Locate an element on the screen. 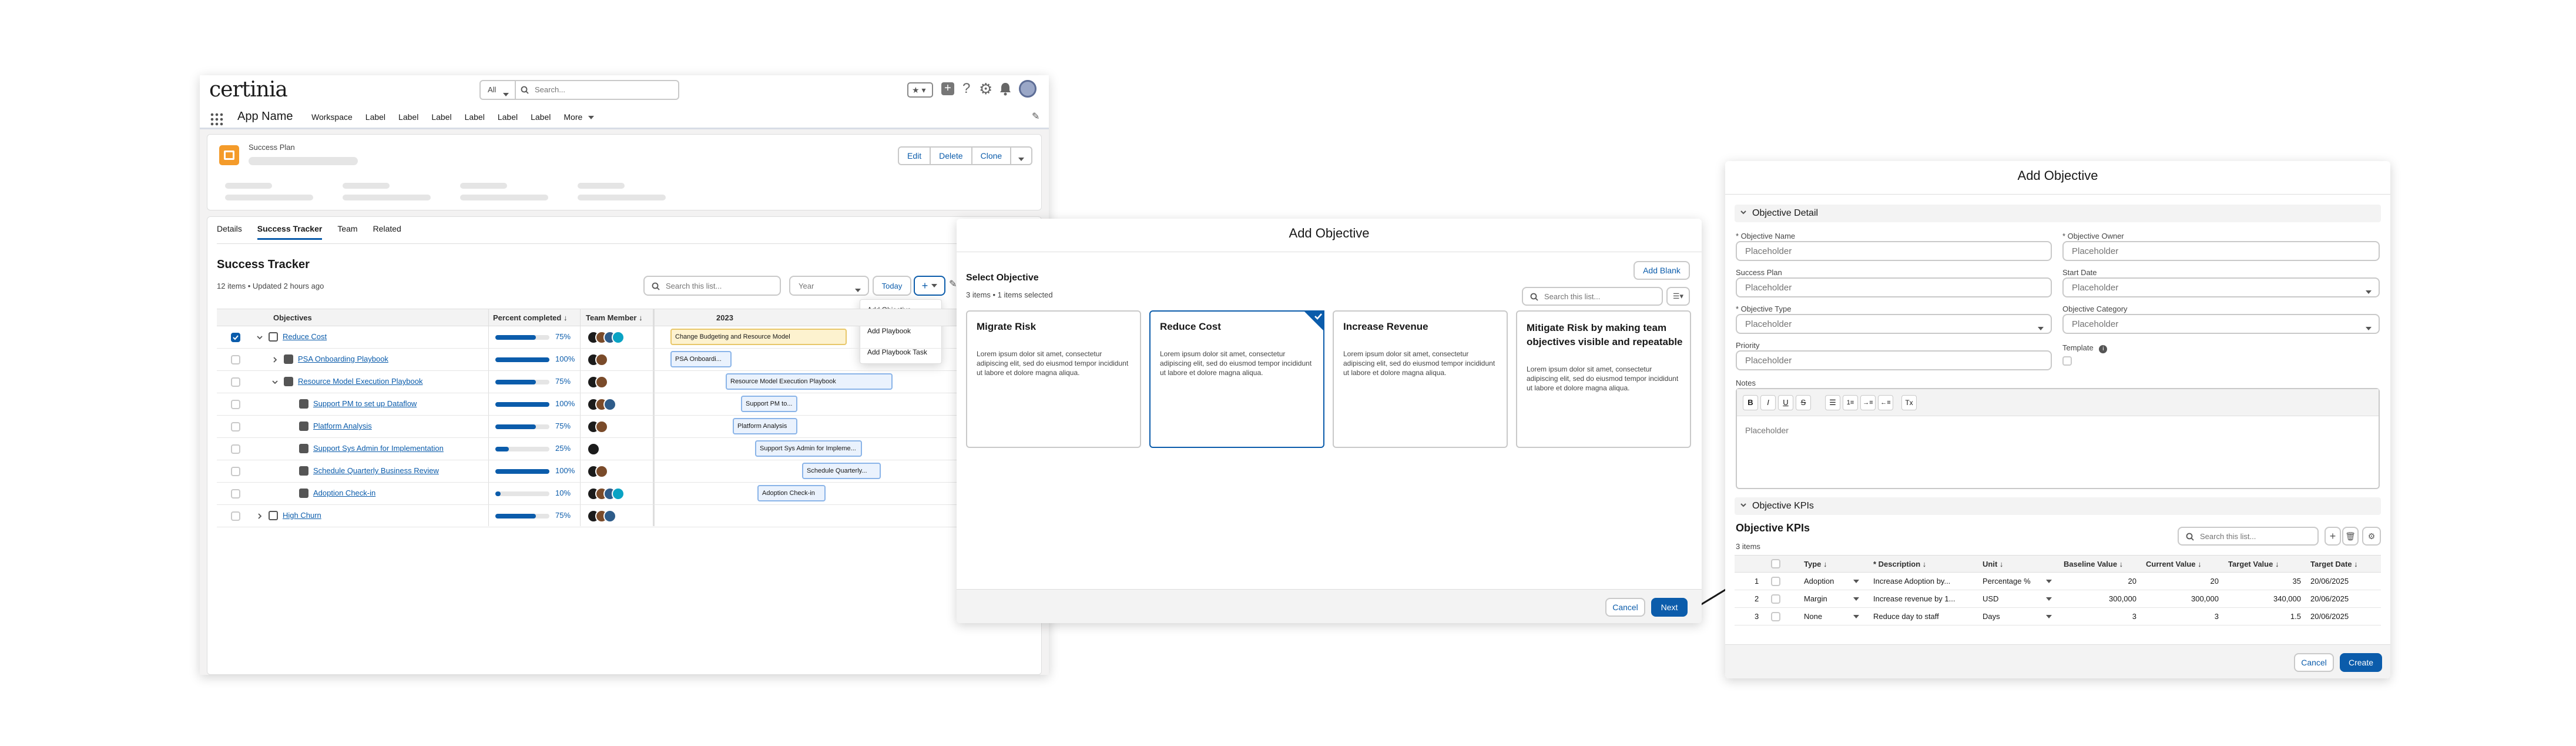  objective-link: Reduce Cost is located at coordinates (305, 336).